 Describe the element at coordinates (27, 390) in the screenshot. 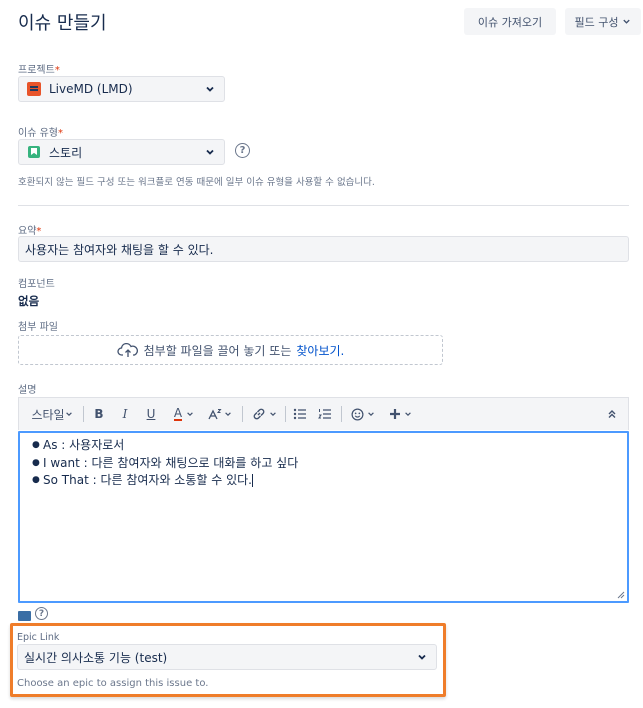

I see `description-label: 설명` at that location.